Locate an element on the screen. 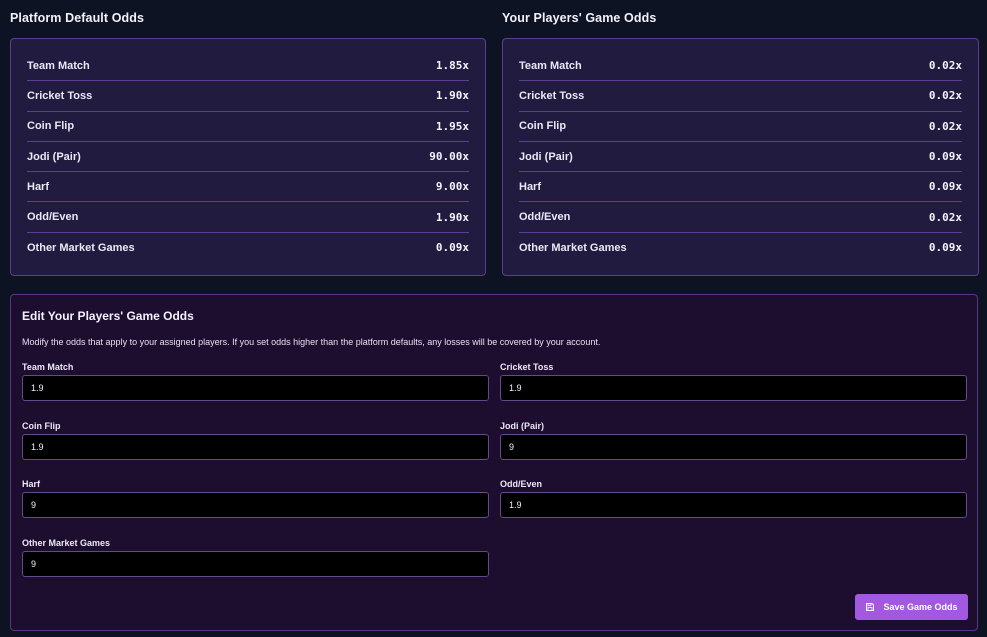 The image size is (987, 637). team-match-input is located at coordinates (255, 388).